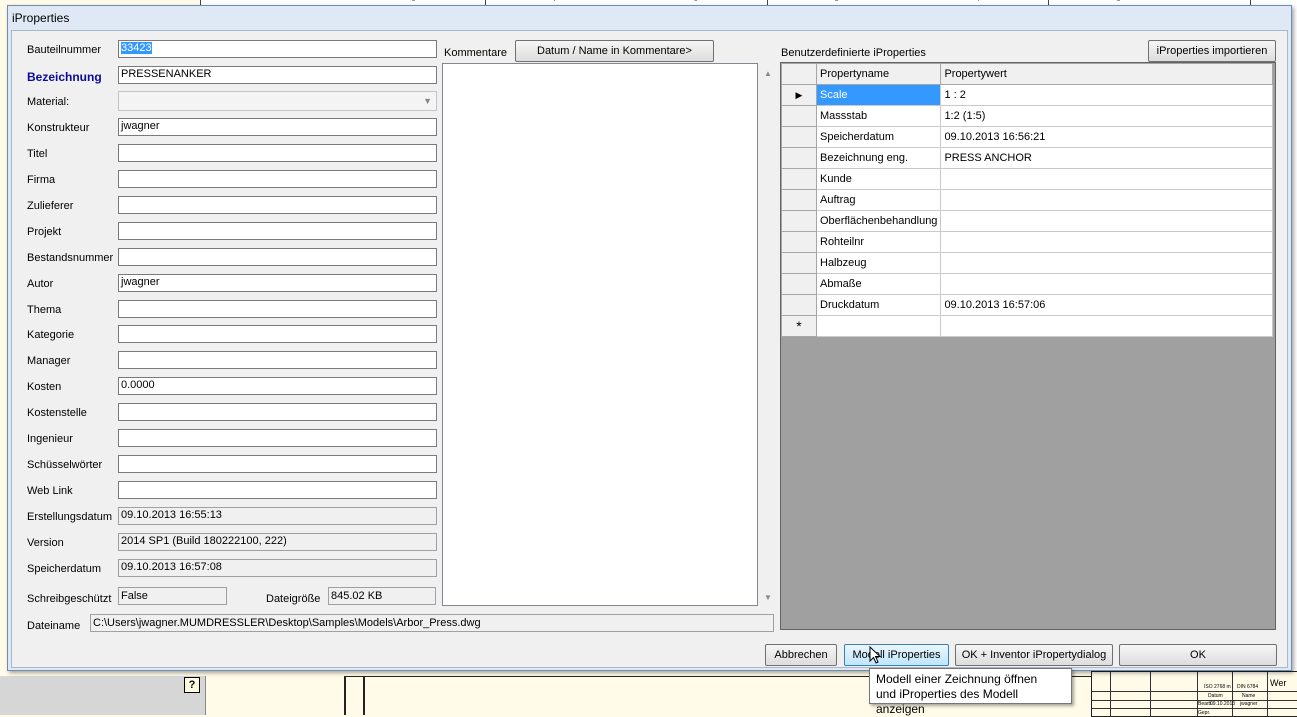 The width and height of the screenshot is (1297, 717). I want to click on insert-date-name-button: Datum / Name in Kommentare>, so click(614, 51).